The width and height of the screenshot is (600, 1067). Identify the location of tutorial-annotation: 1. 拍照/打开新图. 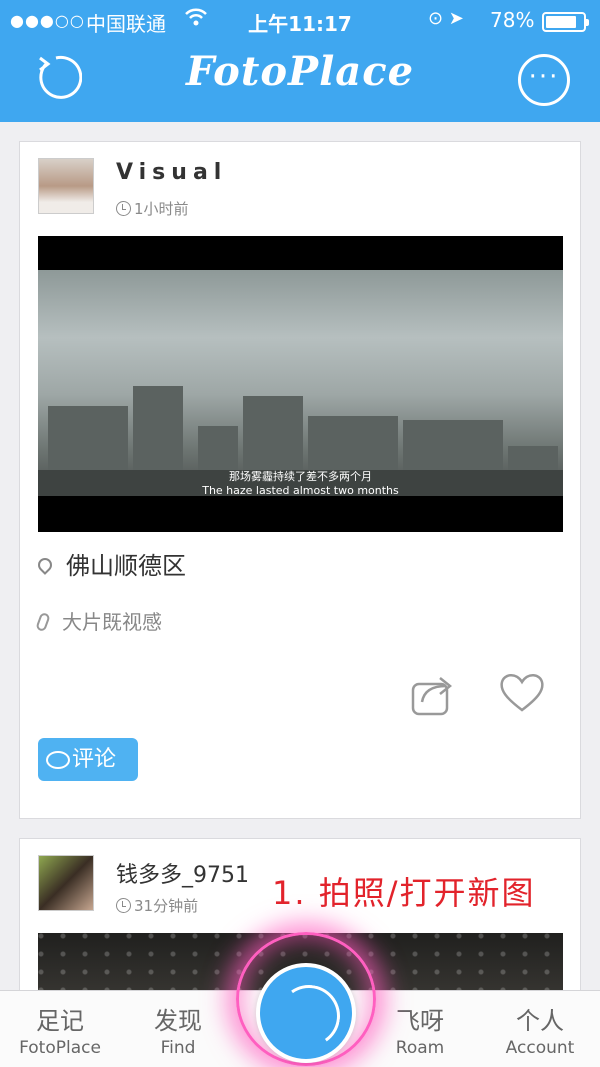
(404, 893).